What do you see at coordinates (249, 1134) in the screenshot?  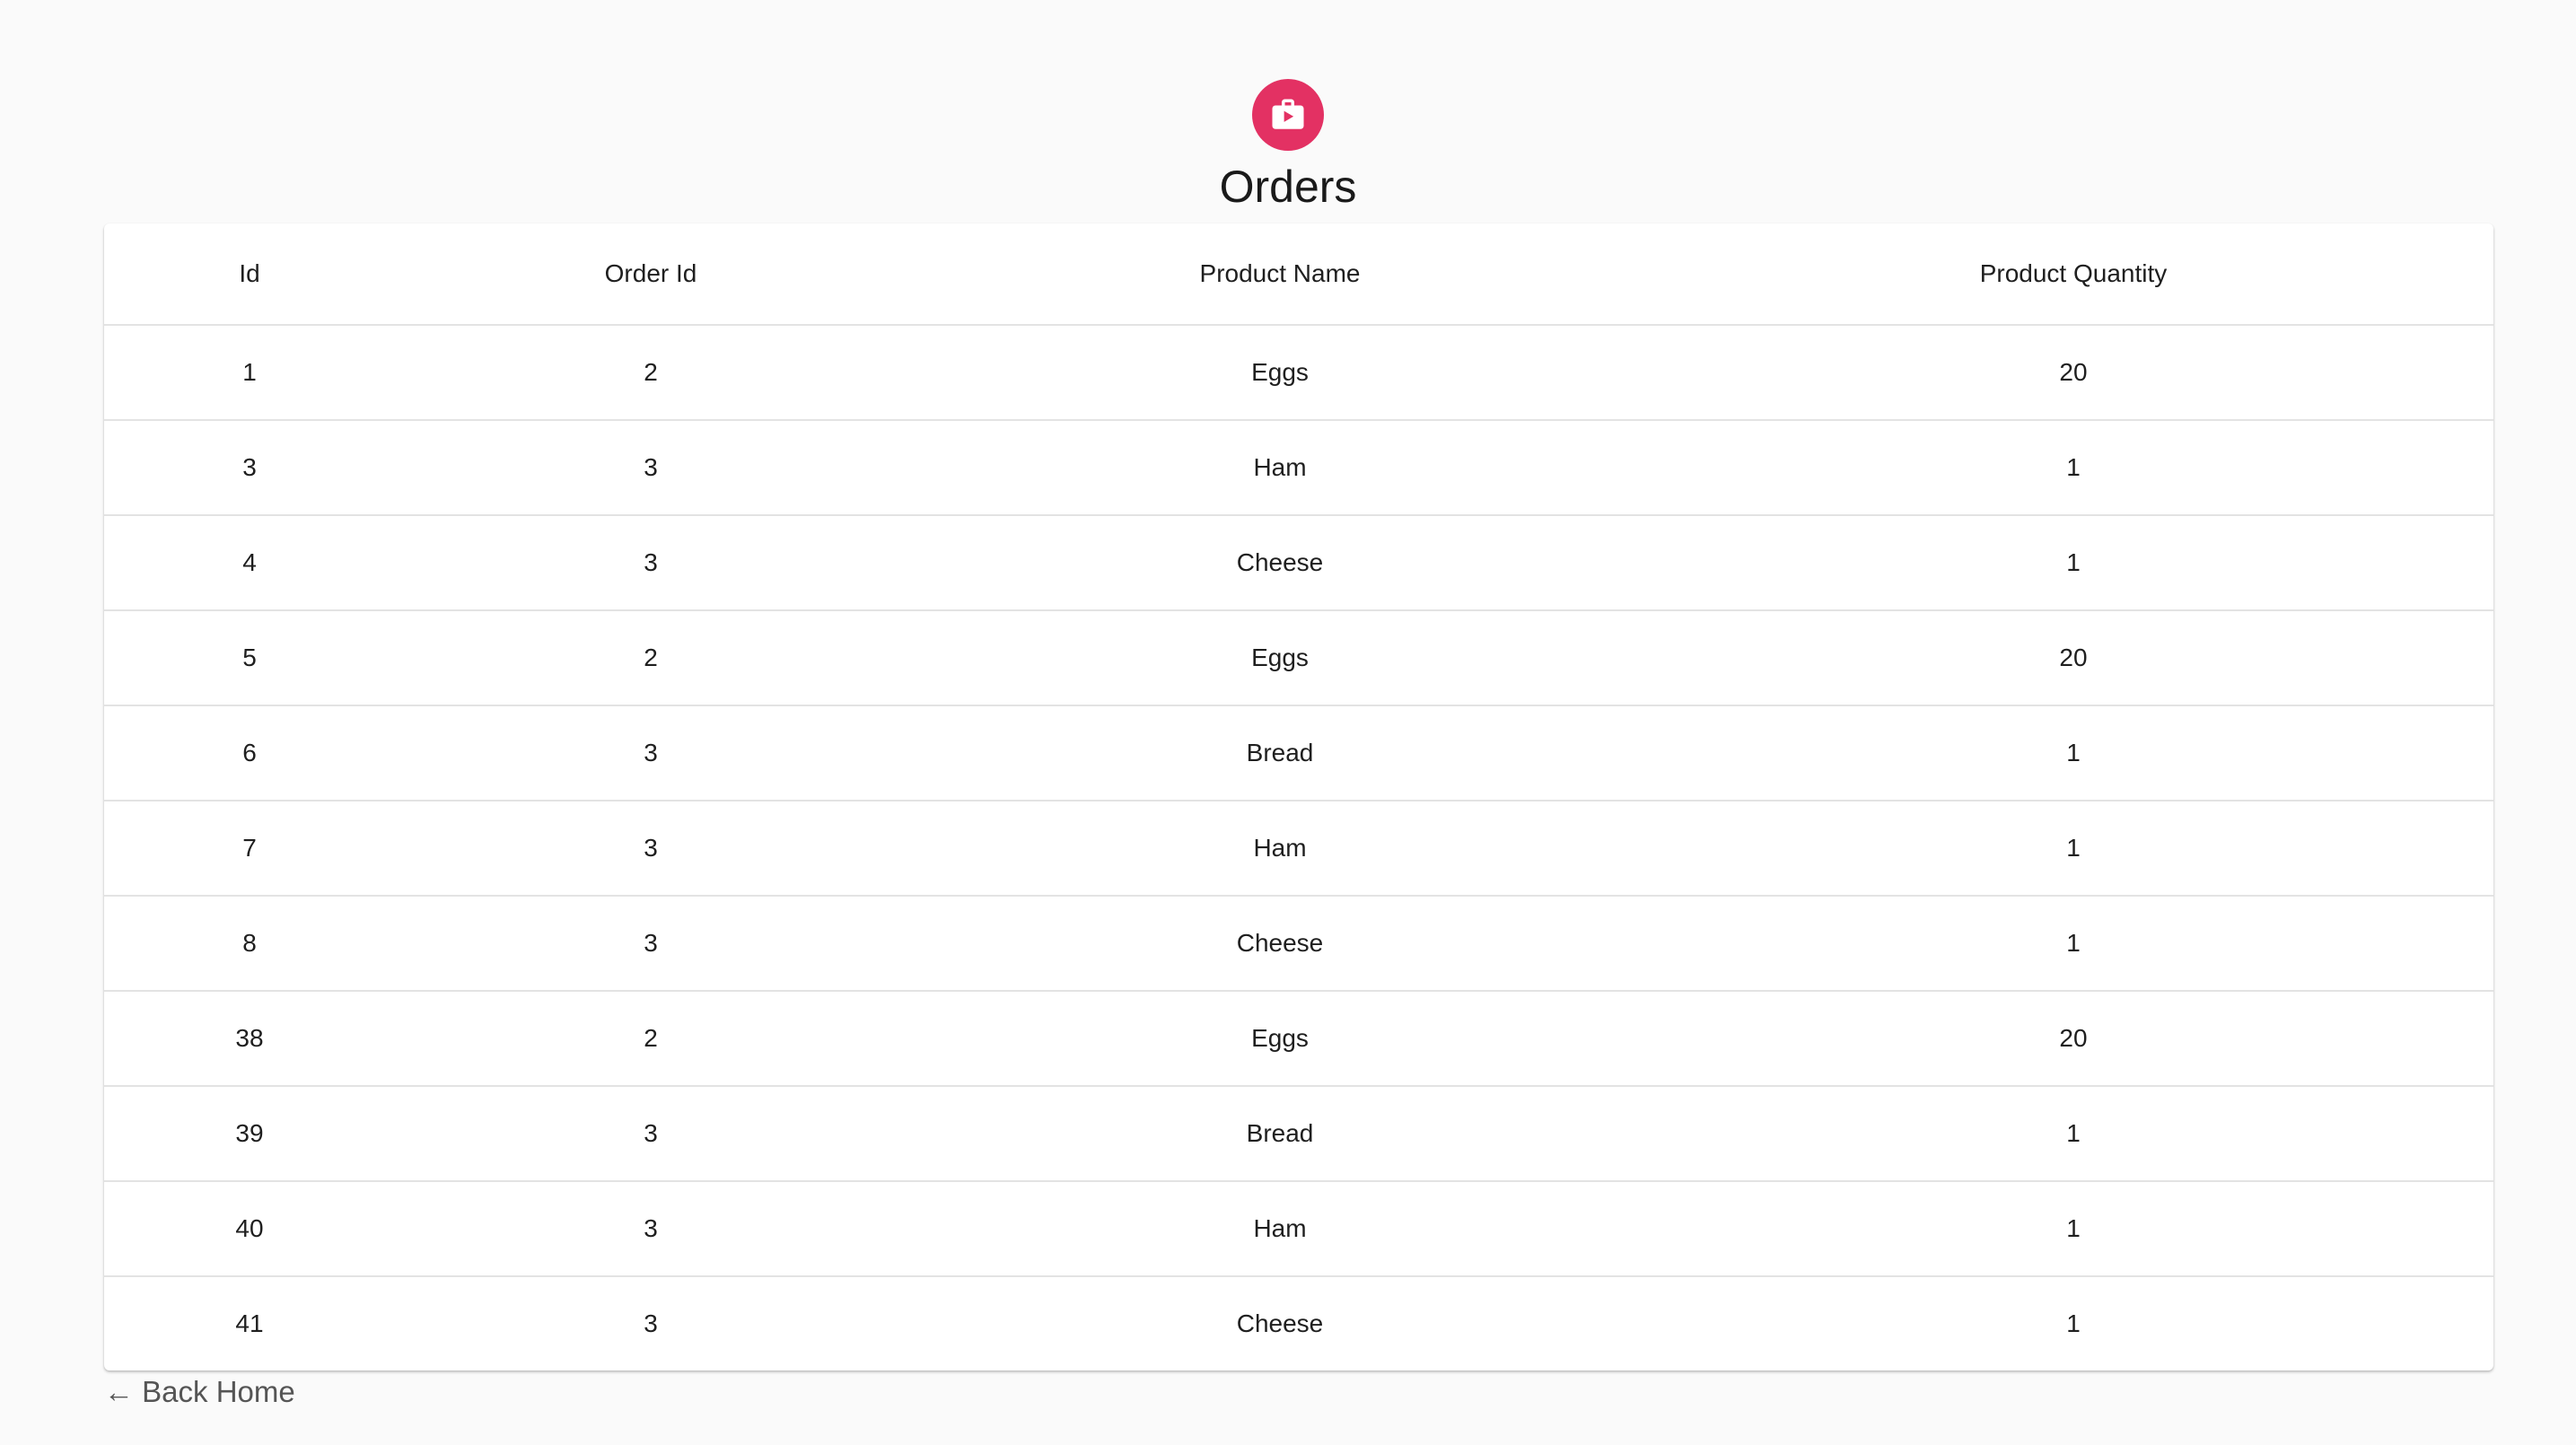 I see `cell-id: 39` at bounding box center [249, 1134].